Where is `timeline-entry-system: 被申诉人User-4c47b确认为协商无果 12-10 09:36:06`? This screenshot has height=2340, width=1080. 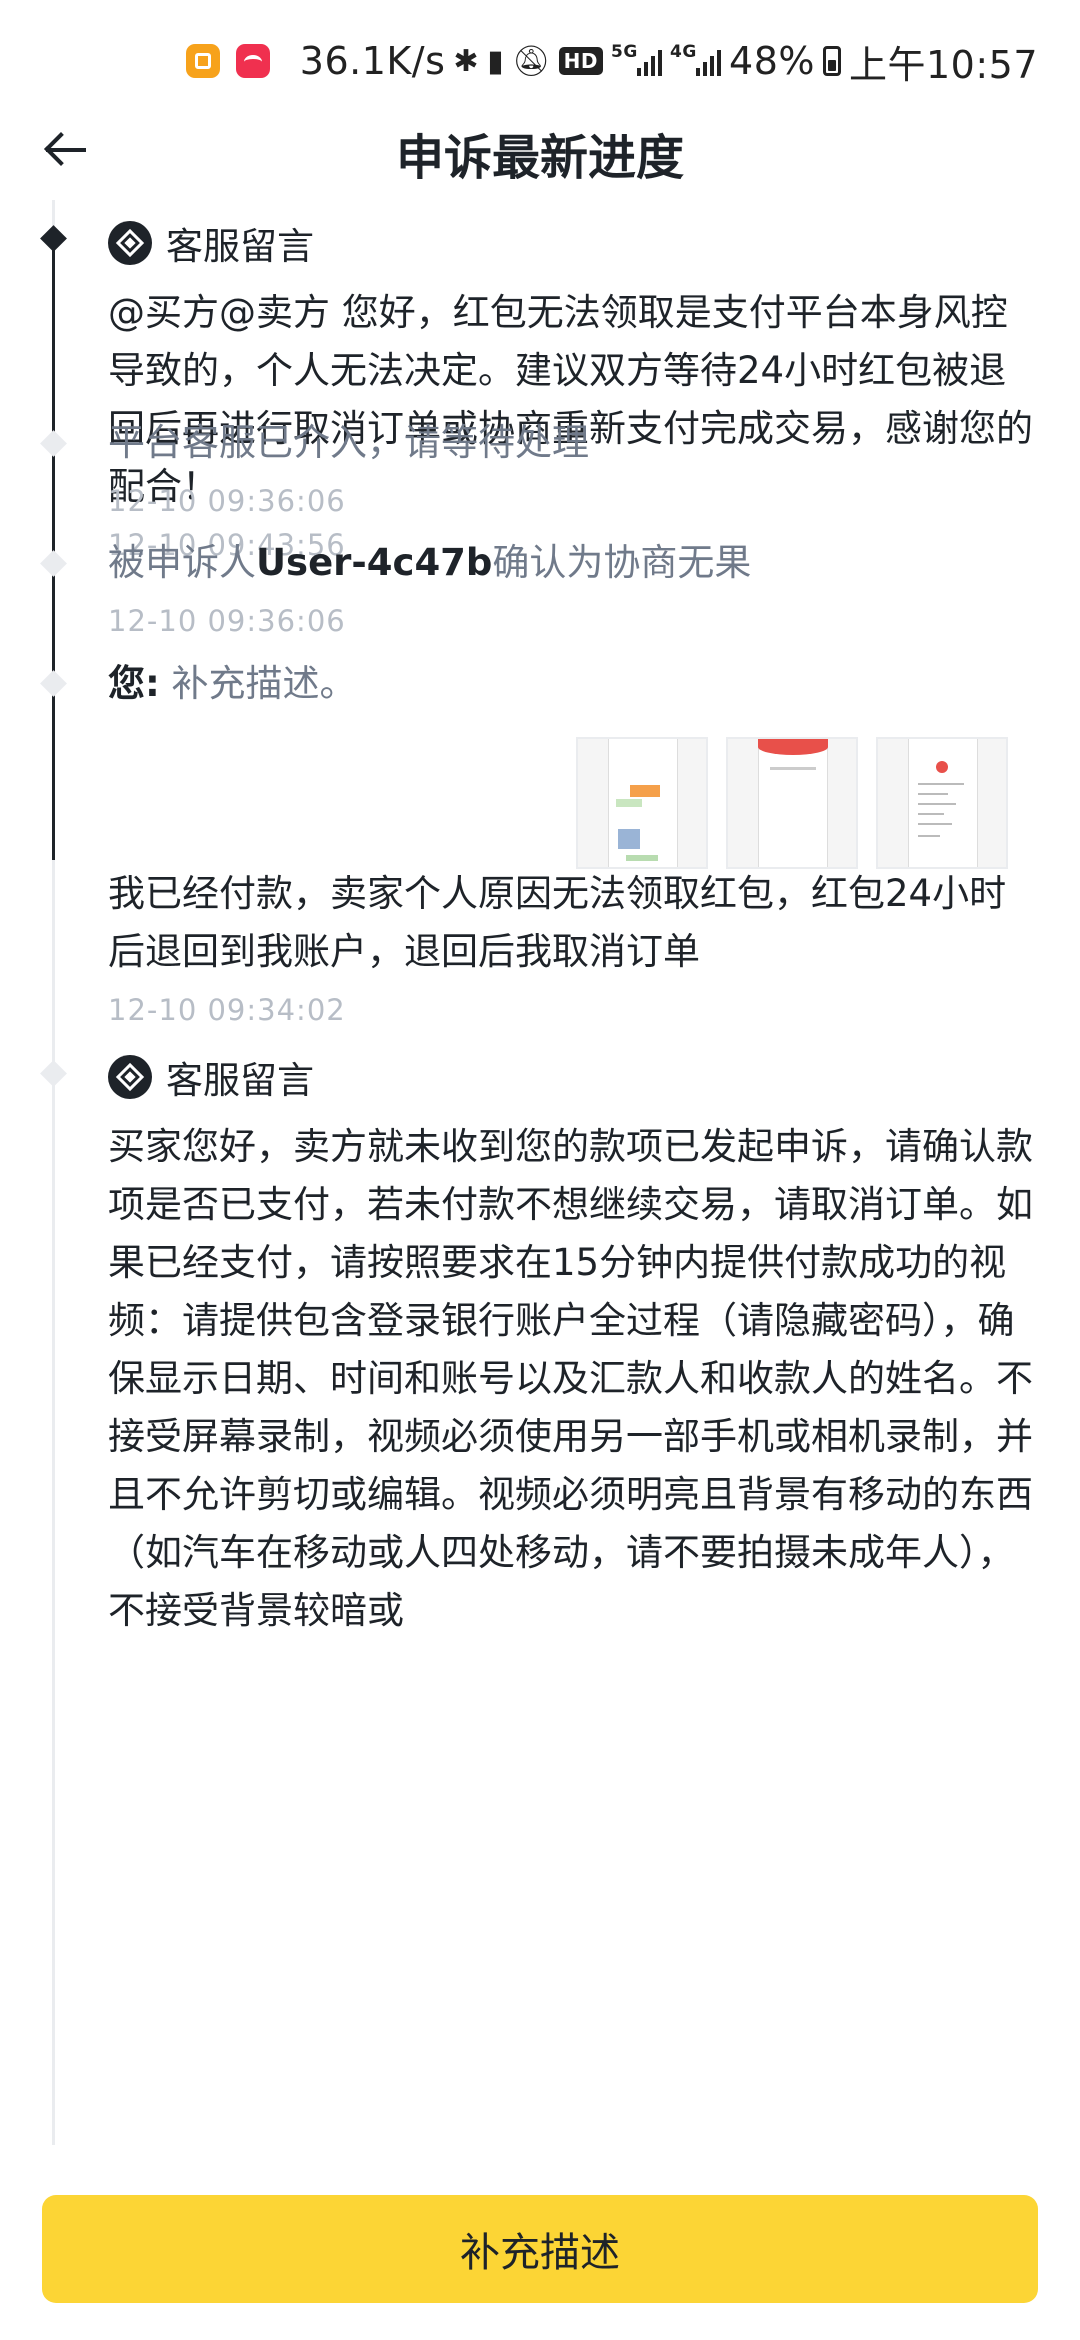 timeline-entry-system: 被申诉人User-4c47b确认为协商无果 12-10 09:36:06 is located at coordinates (574, 586).